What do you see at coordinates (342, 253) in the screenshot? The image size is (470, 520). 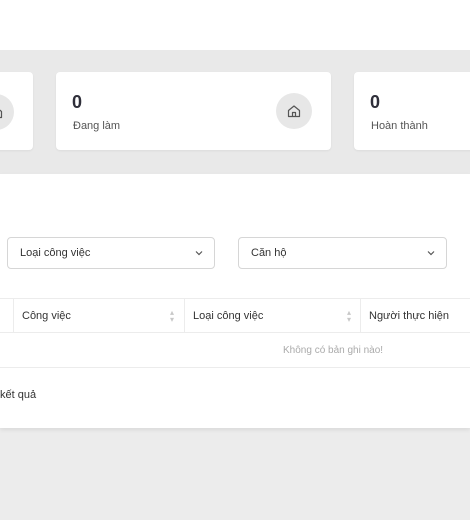 I see `apartment-select: Căn hộ` at bounding box center [342, 253].